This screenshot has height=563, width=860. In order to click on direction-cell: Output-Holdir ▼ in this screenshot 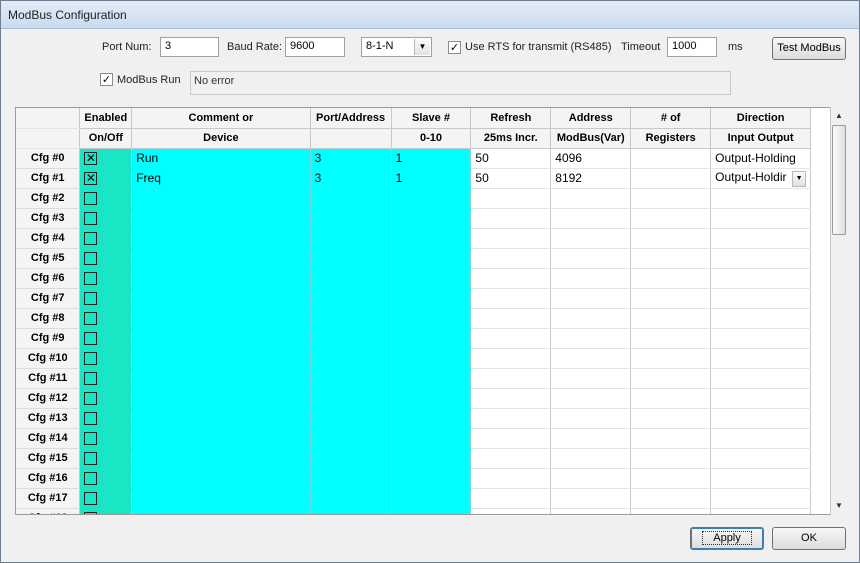, I will do `click(761, 178)`.